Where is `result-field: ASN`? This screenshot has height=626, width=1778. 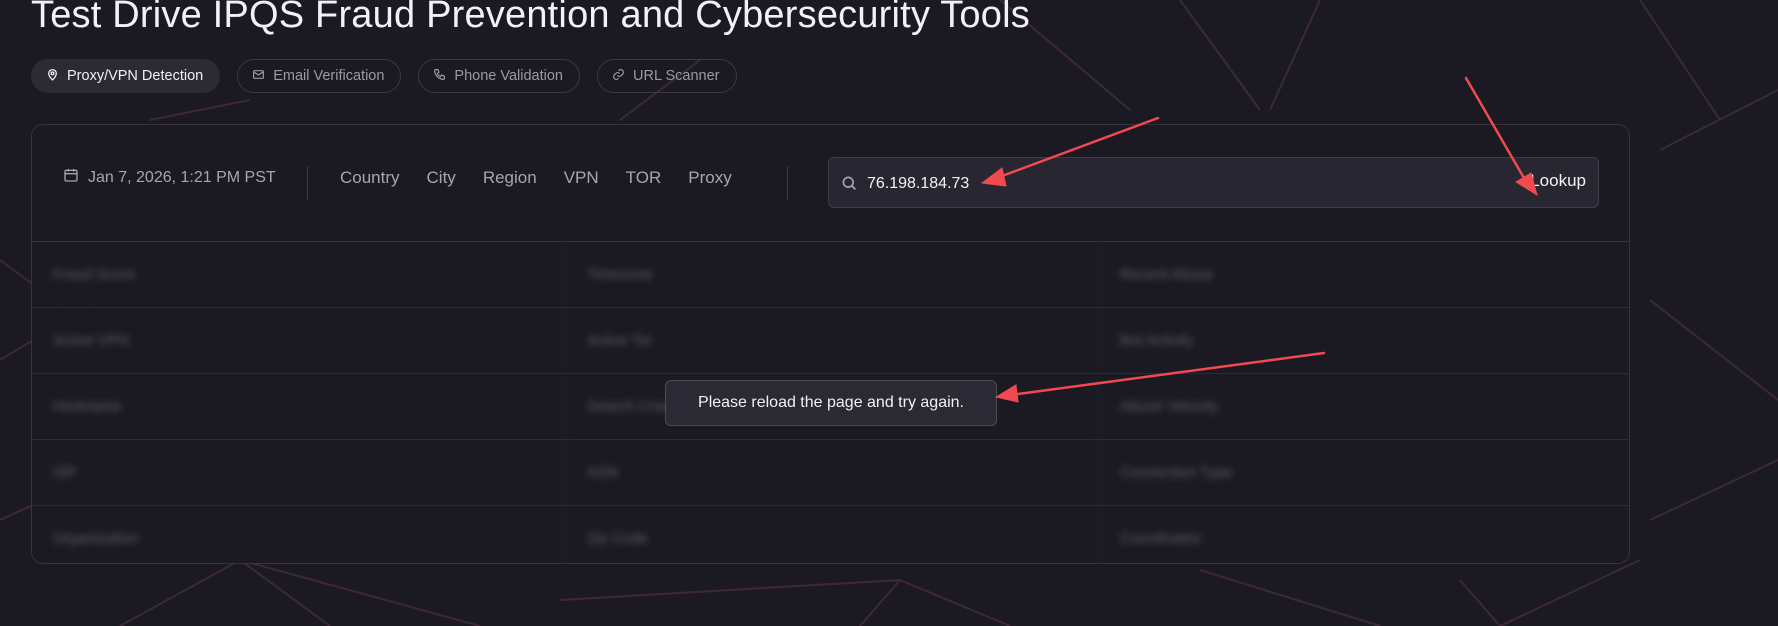
result-field: ASN is located at coordinates (831, 472).